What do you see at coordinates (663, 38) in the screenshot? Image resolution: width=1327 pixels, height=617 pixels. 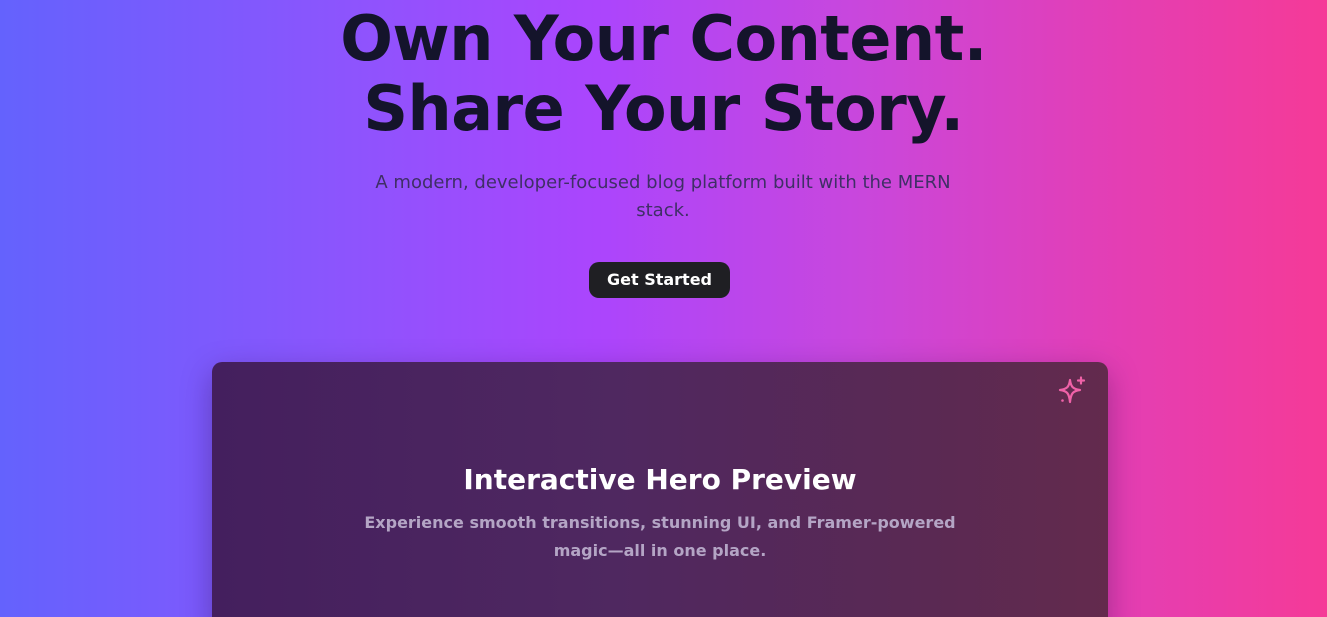 I see `headline-line-1: Own Your Content.` at bounding box center [663, 38].